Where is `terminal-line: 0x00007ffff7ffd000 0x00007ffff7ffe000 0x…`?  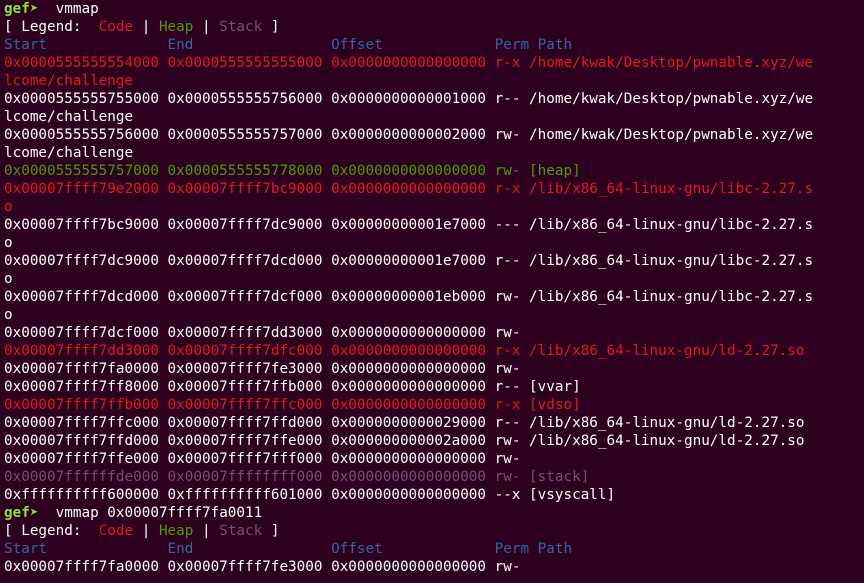
terminal-line: 0x00007ffff7ffd000 0x00007ffff7ffe000 0x… is located at coordinates (434, 441).